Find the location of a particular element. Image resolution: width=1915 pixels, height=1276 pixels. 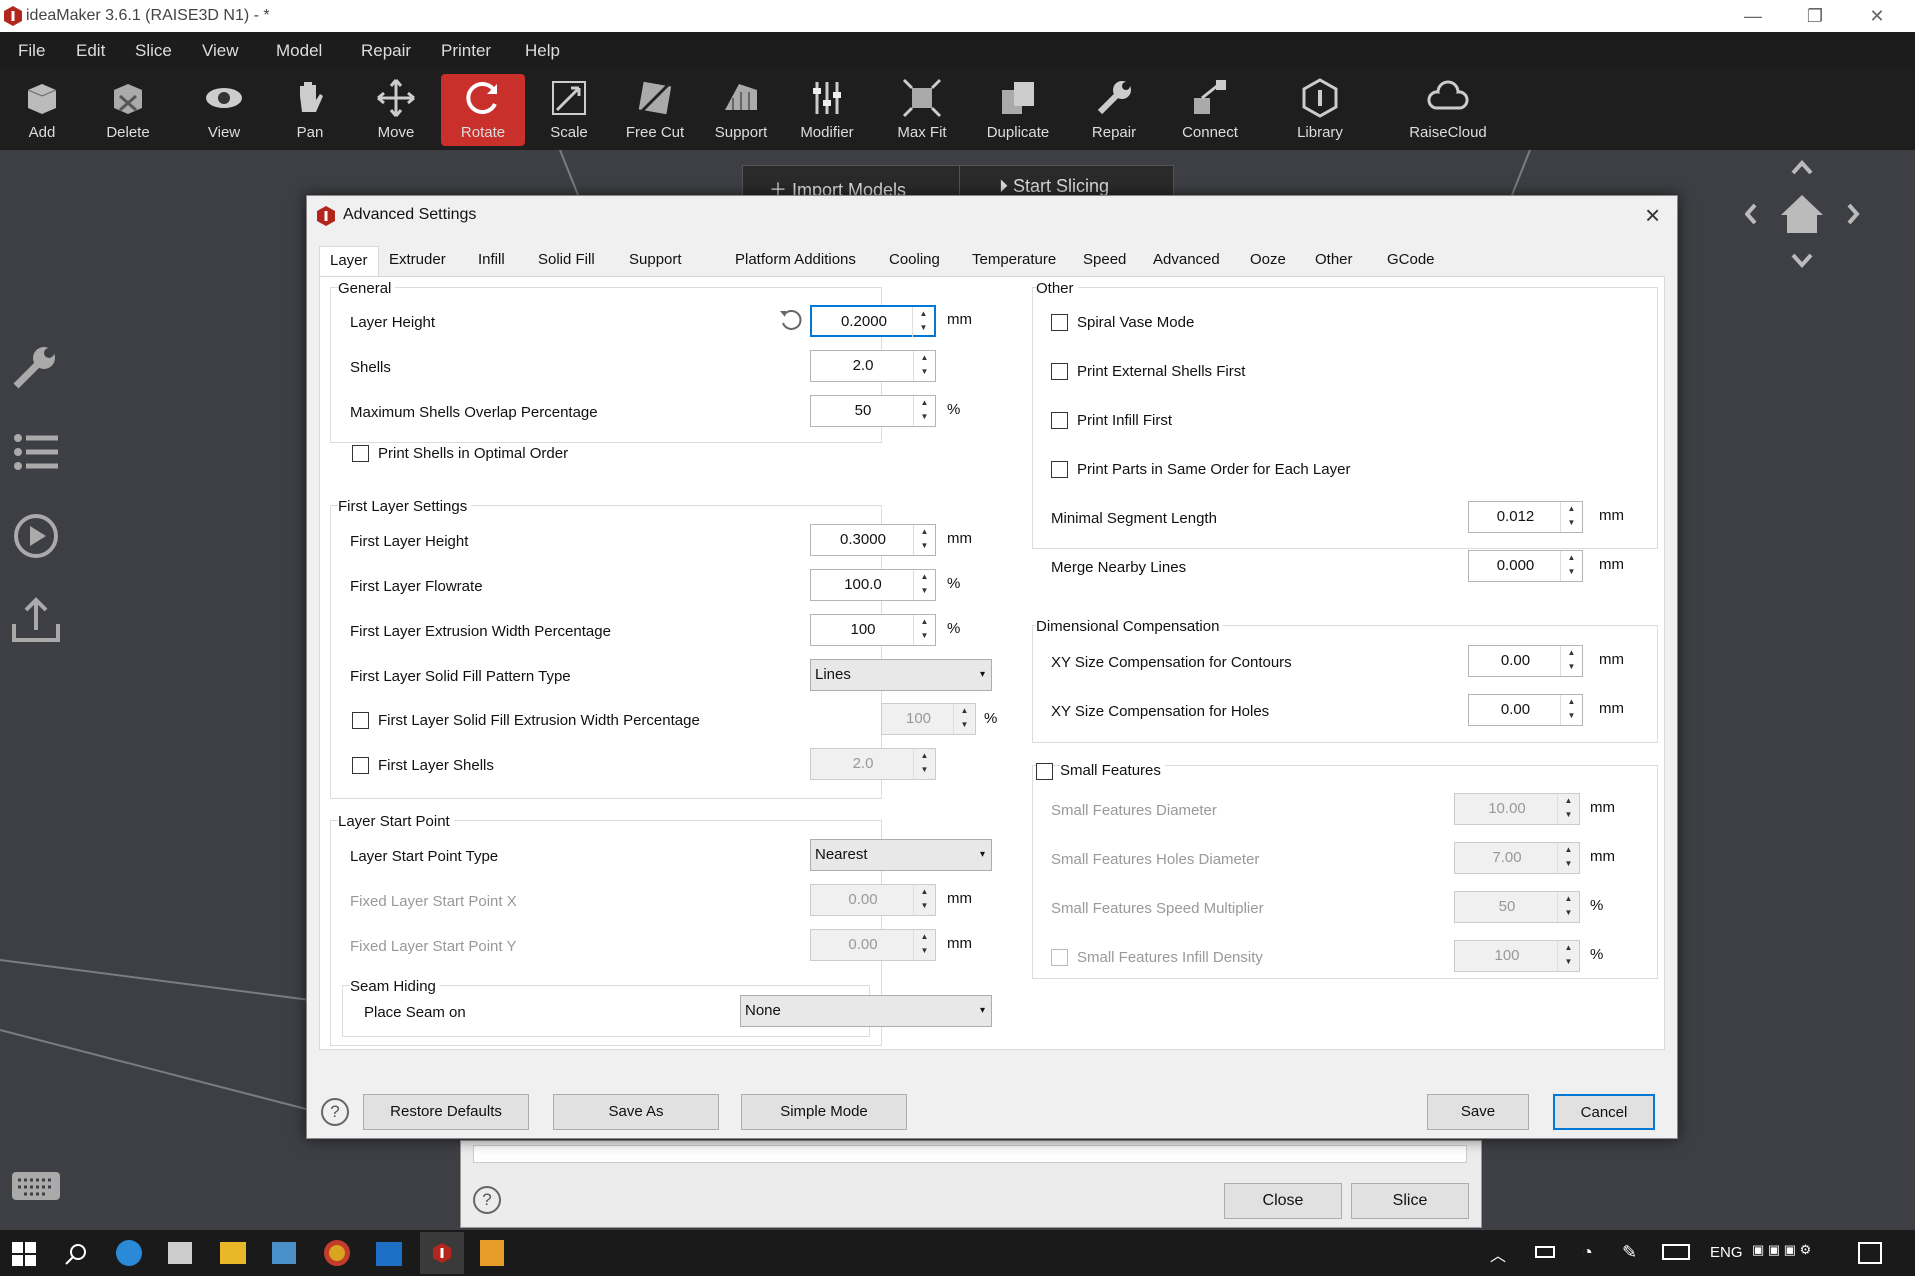

folder-icon is located at coordinates (233, 1253).